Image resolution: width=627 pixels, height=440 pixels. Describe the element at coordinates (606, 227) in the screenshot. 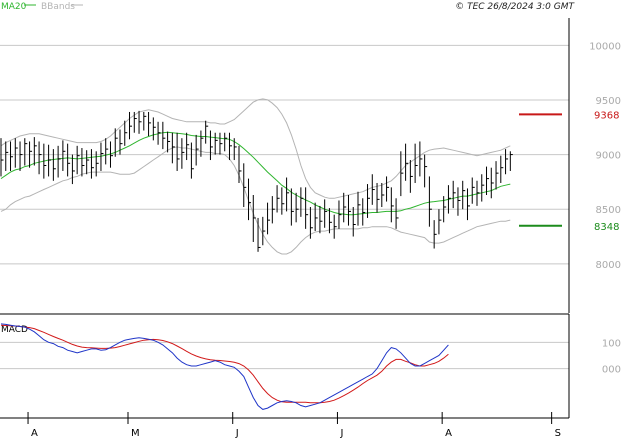

I see `support-level-label: 8348` at that location.